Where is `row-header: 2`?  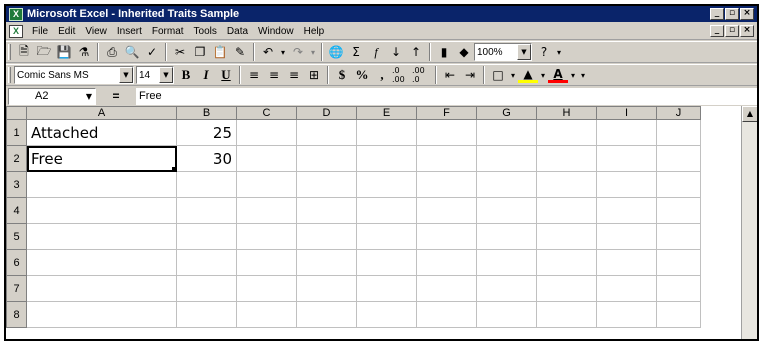
row-header: 2 is located at coordinates (16, 158).